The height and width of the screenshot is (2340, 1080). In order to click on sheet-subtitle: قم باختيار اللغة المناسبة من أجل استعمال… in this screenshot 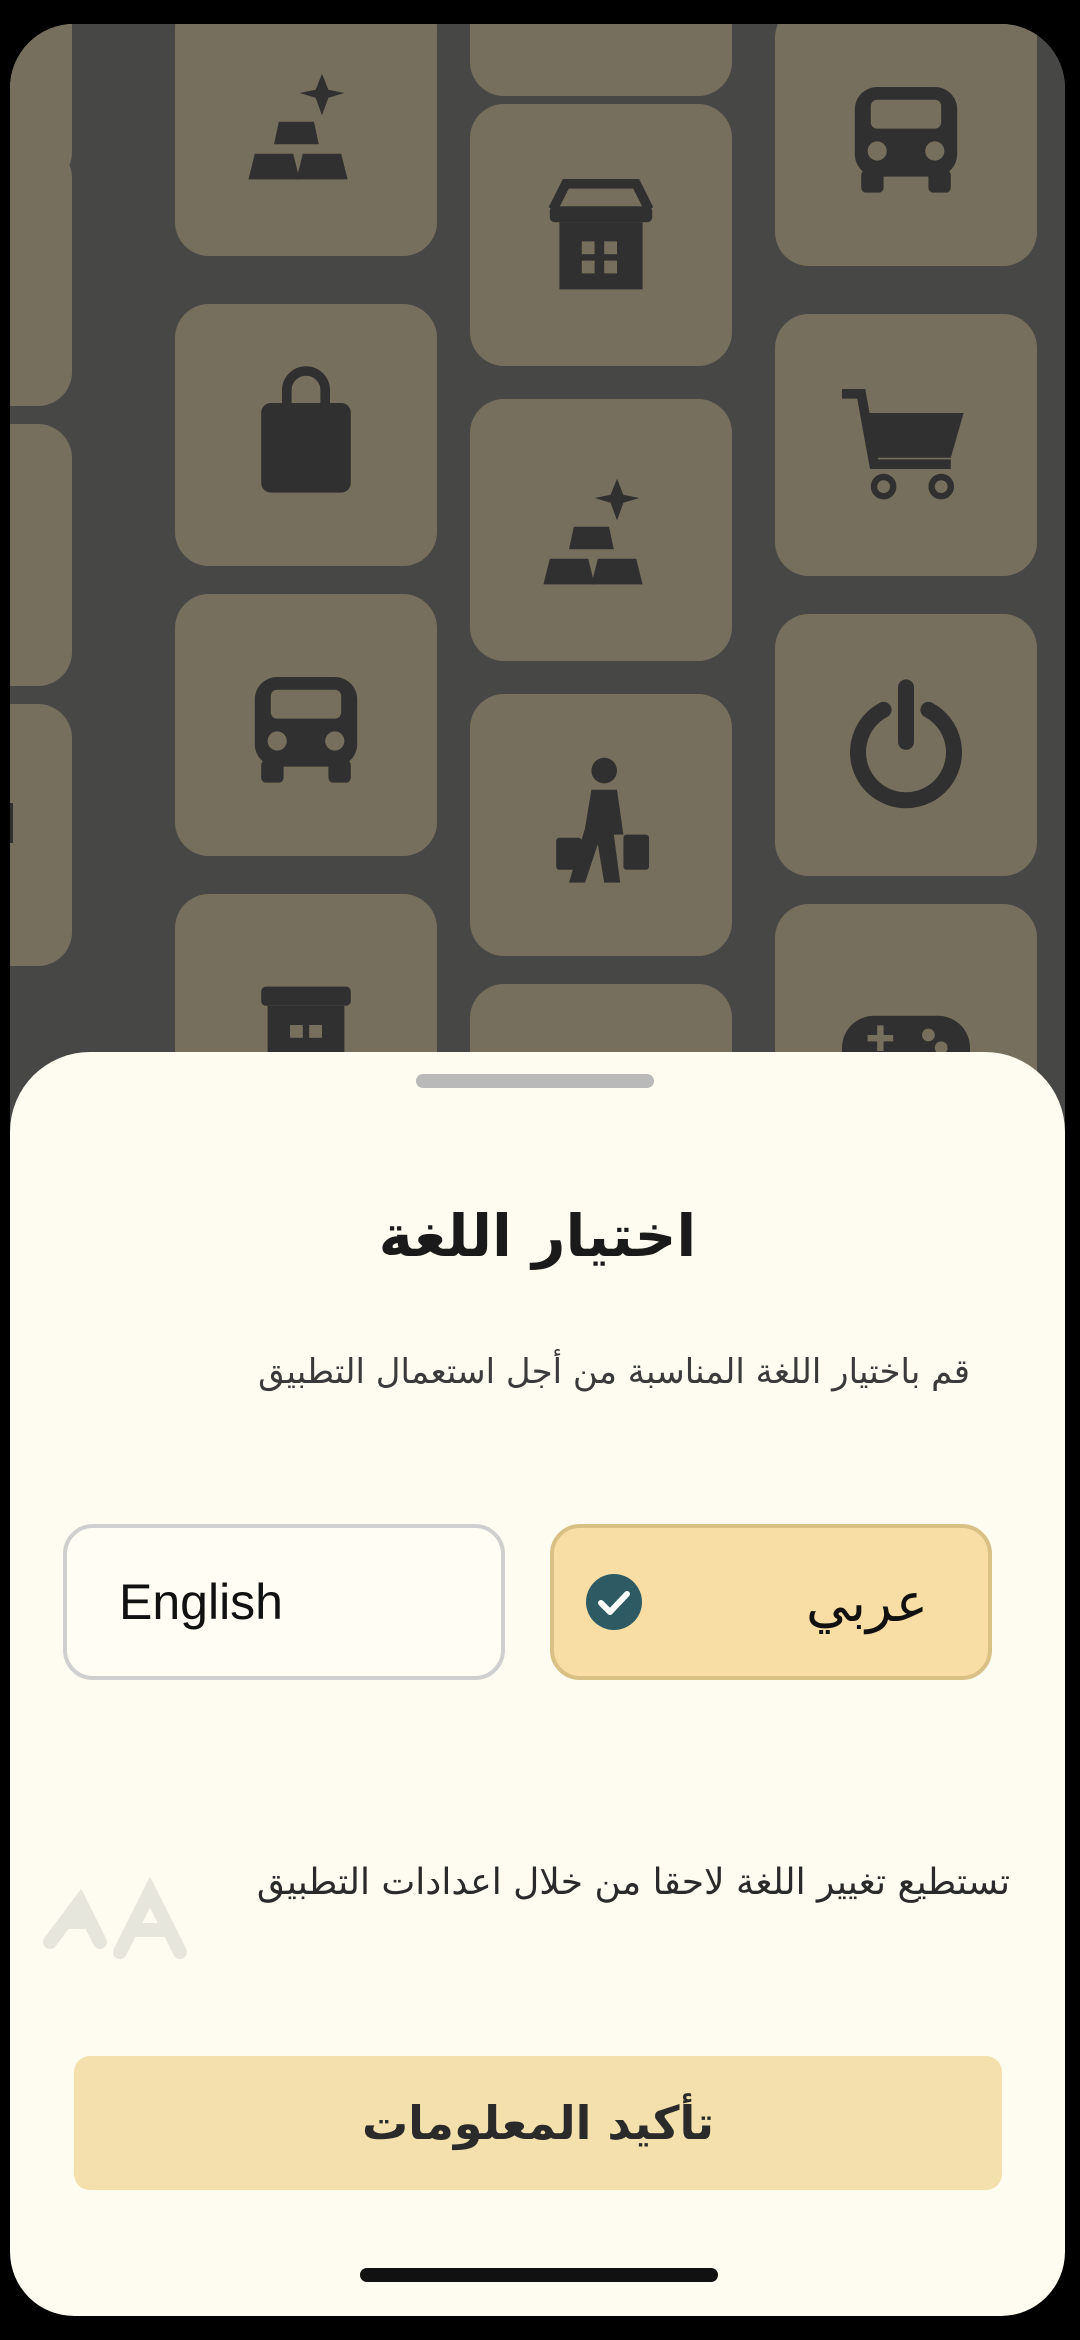, I will do `click(614, 1372)`.